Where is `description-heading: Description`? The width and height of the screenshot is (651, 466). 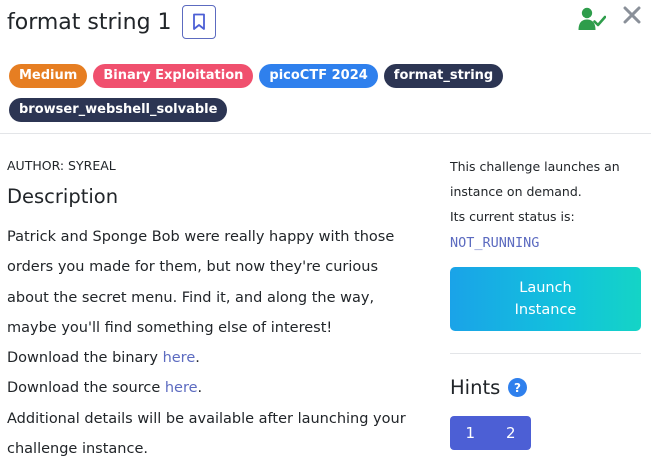 description-heading: Description is located at coordinates (63, 196).